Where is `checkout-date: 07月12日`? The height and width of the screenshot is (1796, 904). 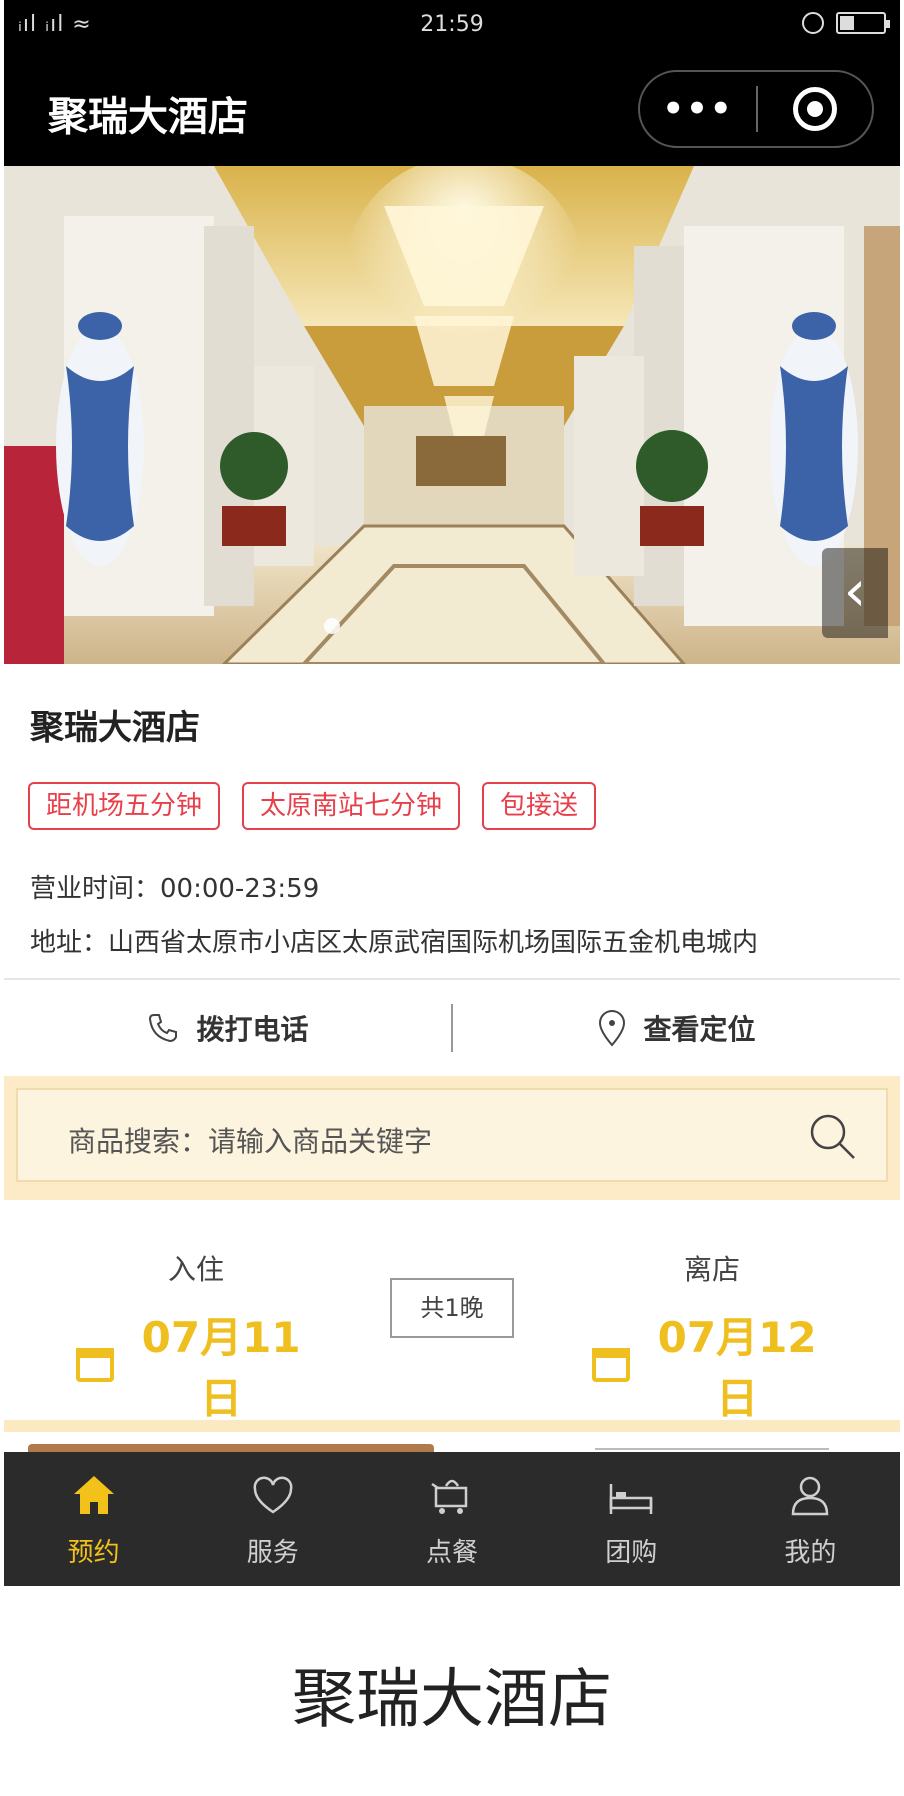 checkout-date: 07月12日 is located at coordinates (737, 1368).